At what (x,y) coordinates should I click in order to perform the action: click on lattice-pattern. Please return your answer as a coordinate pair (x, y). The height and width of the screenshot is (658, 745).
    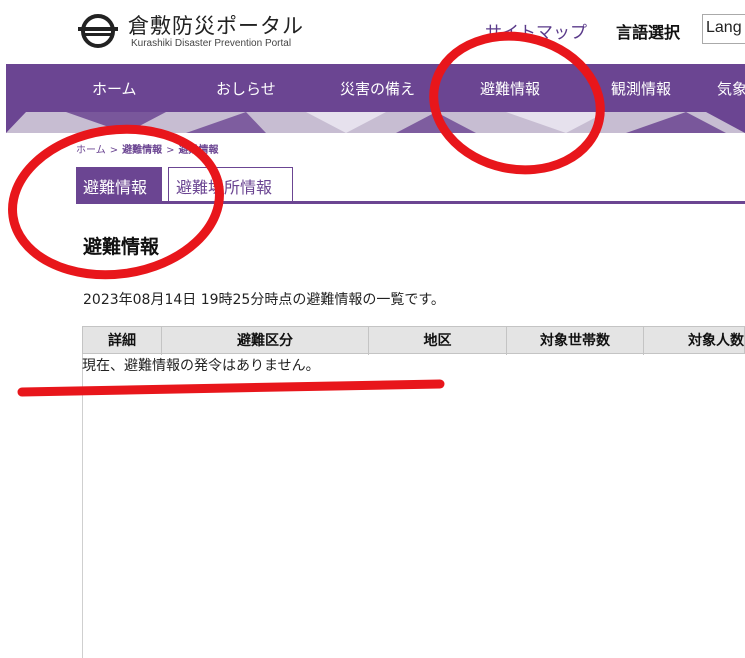
    Looking at the image, I should click on (375, 122).